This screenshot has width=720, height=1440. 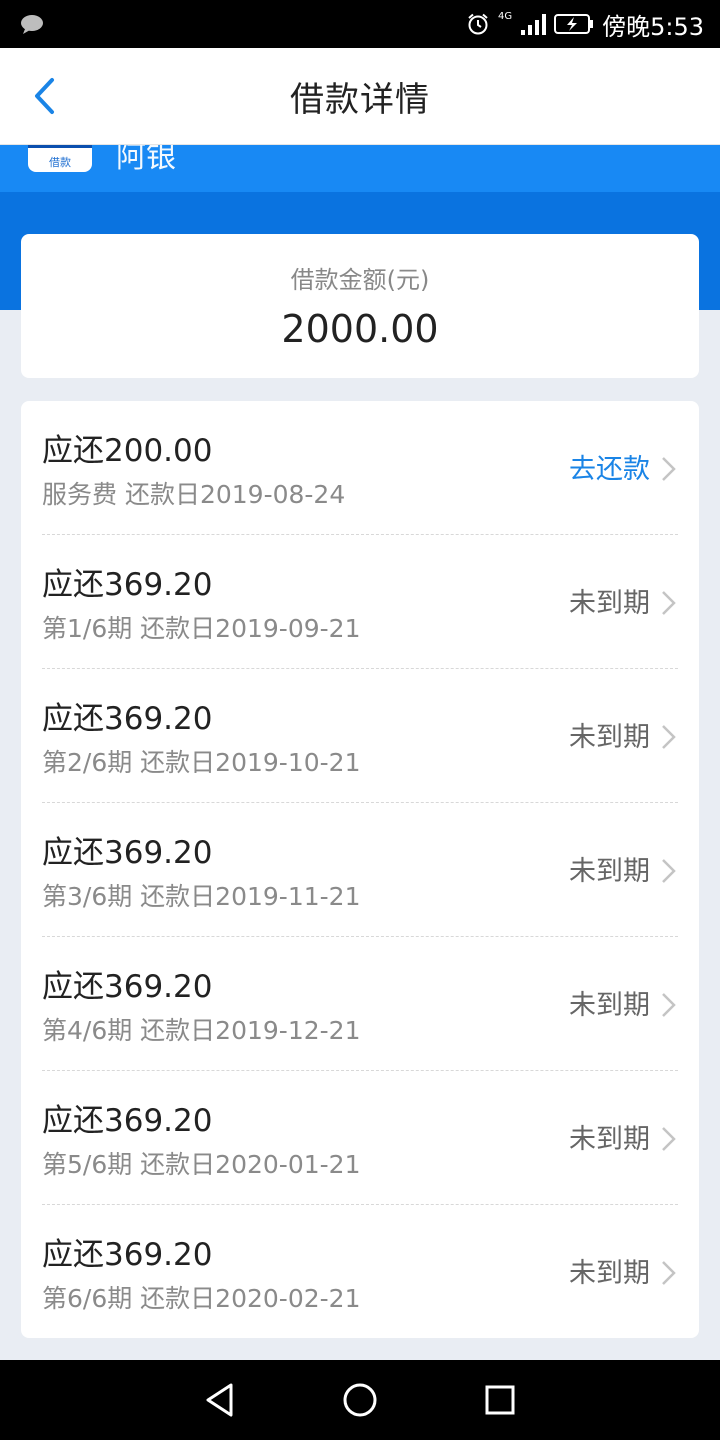 What do you see at coordinates (360, 165) in the screenshot?
I see `brand-strip: 借款 阿银` at bounding box center [360, 165].